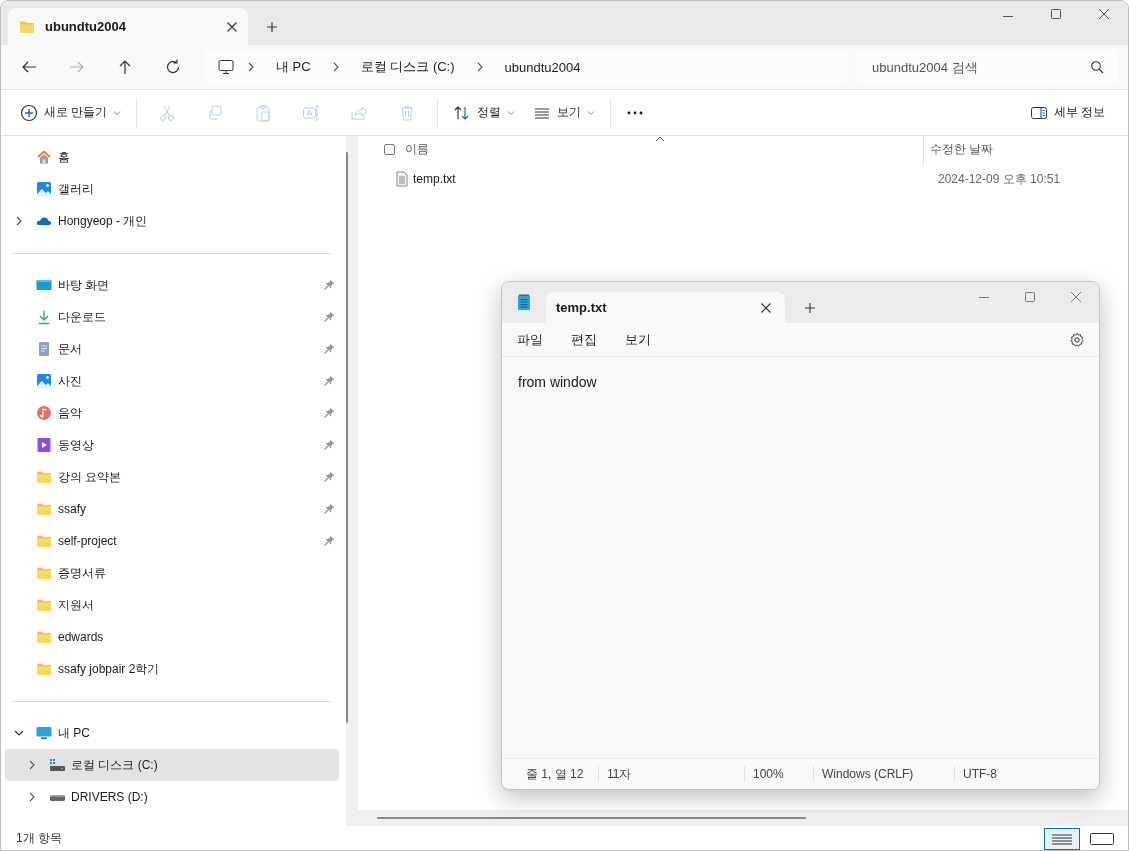 This screenshot has height=851, width=1129. What do you see at coordinates (71, 112) in the screenshot?
I see `new-button: 새로 만들기` at bounding box center [71, 112].